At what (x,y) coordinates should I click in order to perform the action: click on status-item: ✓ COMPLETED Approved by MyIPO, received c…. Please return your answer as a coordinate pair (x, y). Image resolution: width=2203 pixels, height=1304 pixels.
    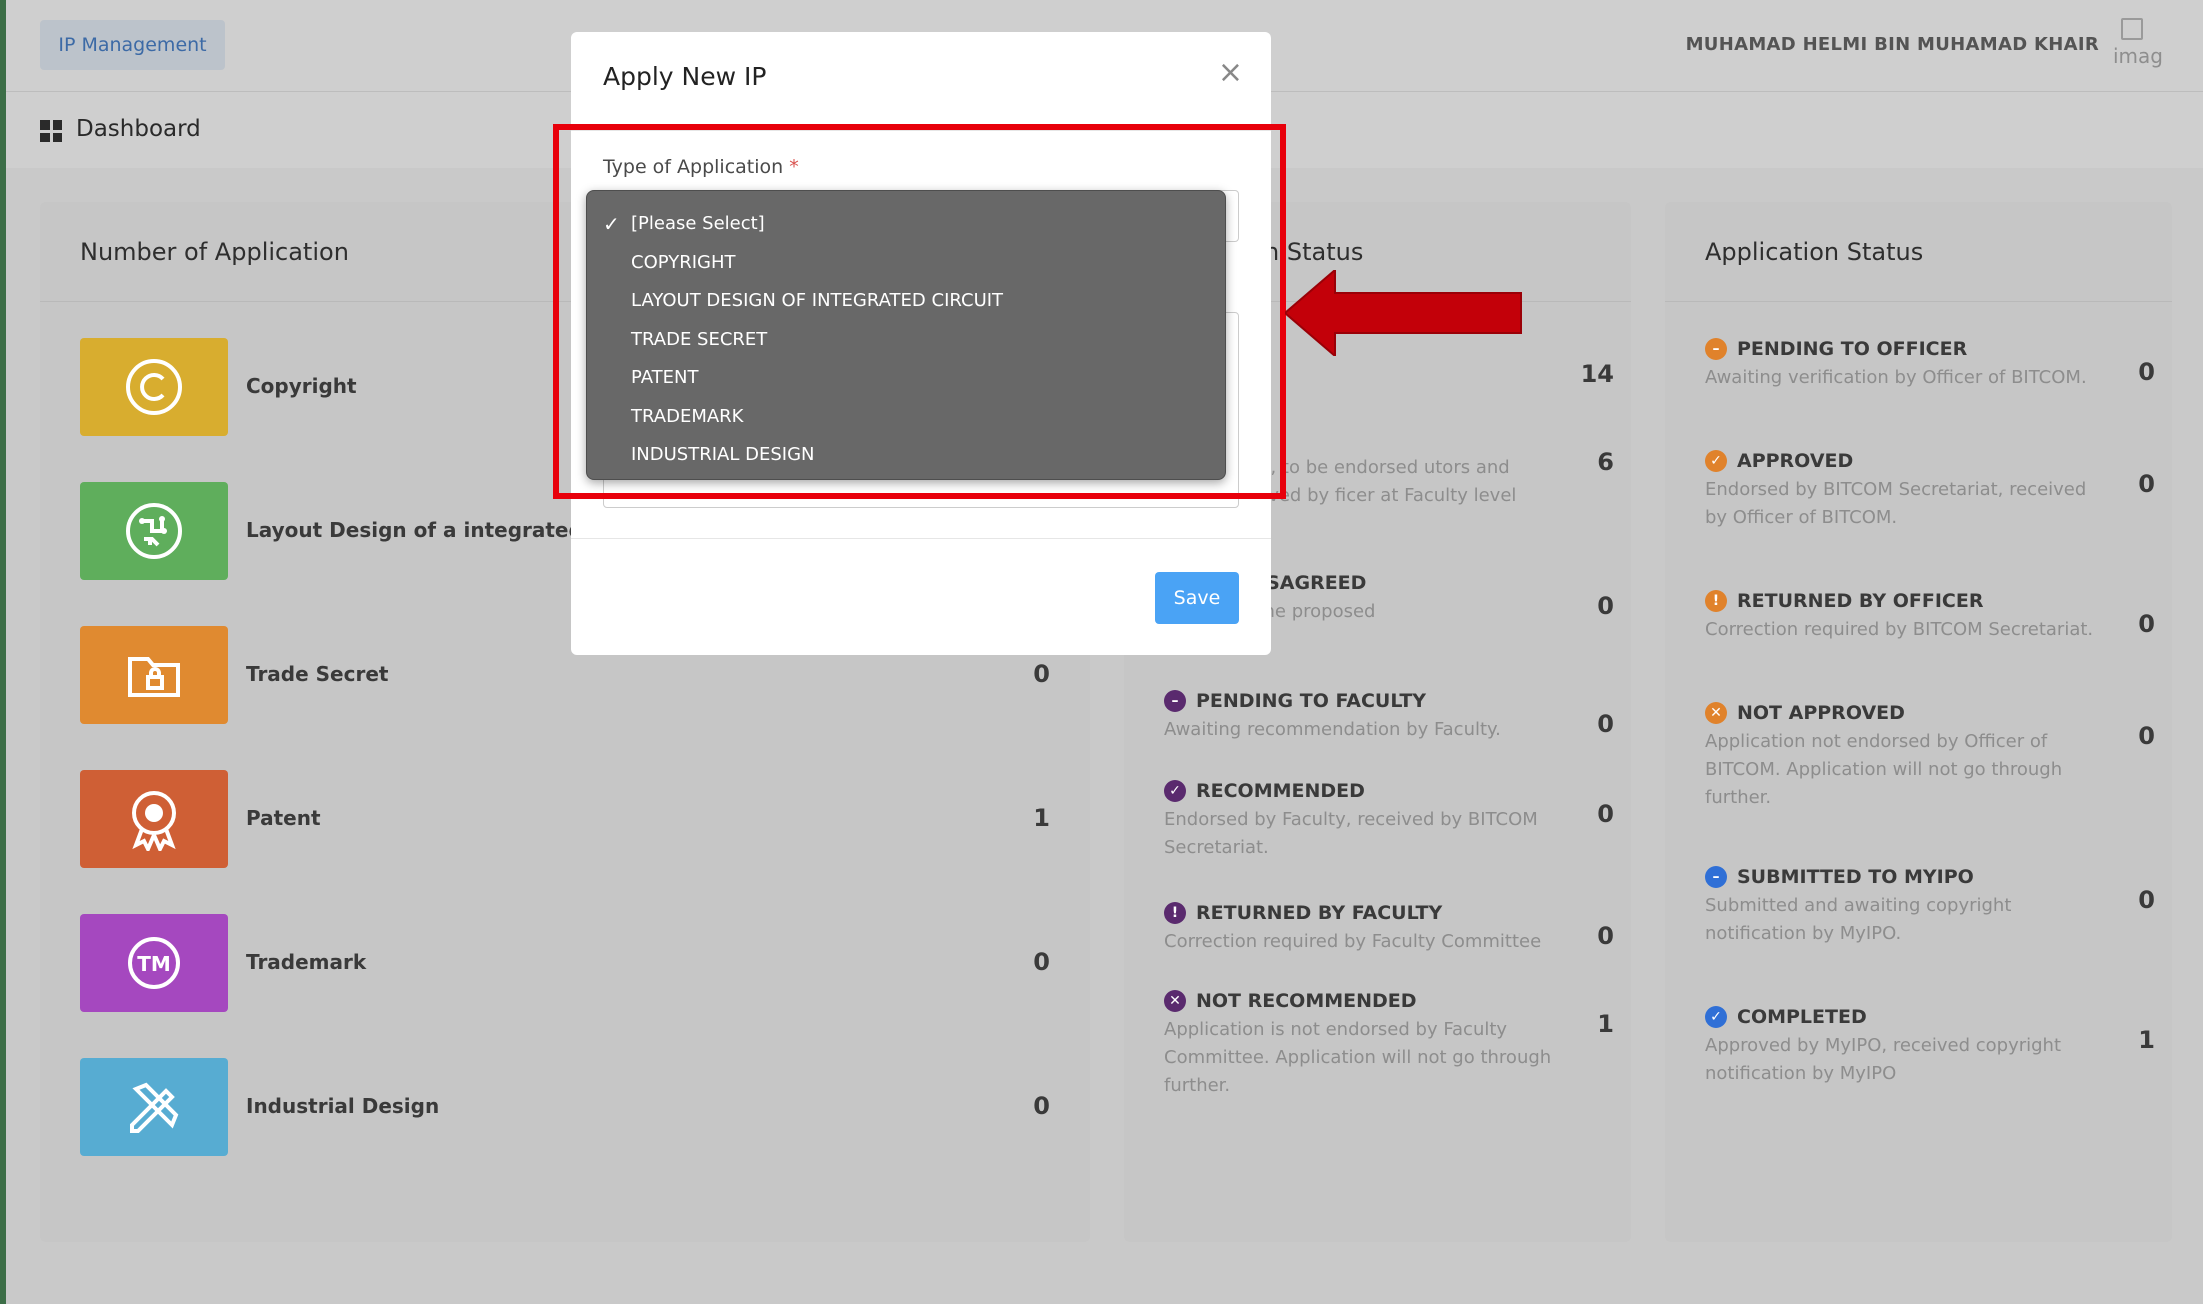
    Looking at the image, I should click on (1930, 1047).